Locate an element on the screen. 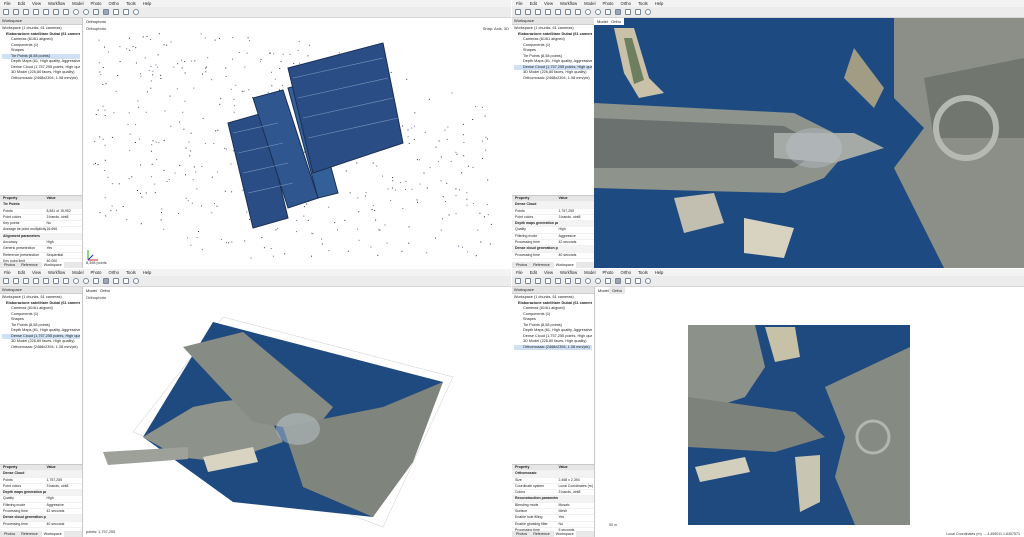 Image resolution: width=1024 pixels, height=537 pixels. save-icon is located at coordinates (26, 12).